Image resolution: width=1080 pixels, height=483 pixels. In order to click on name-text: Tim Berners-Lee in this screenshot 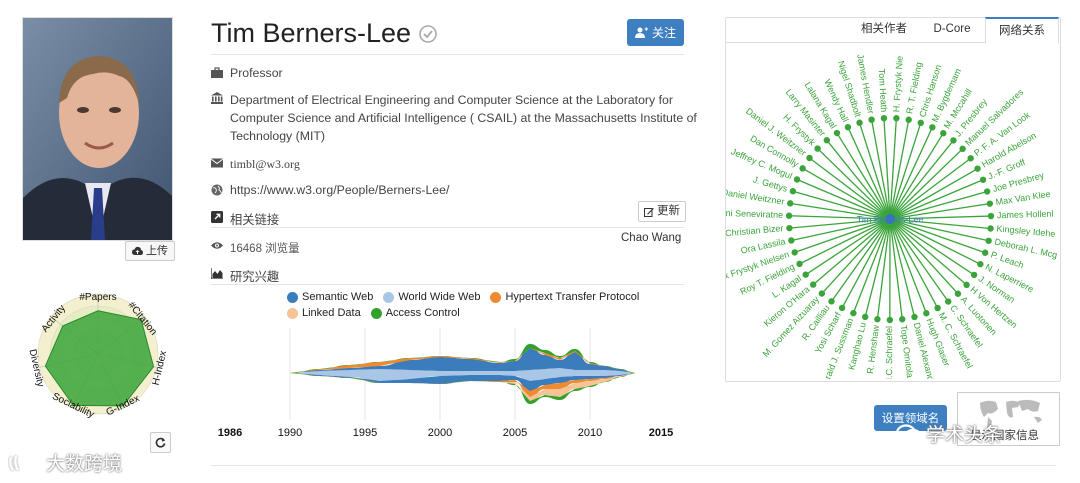, I will do `click(311, 33)`.